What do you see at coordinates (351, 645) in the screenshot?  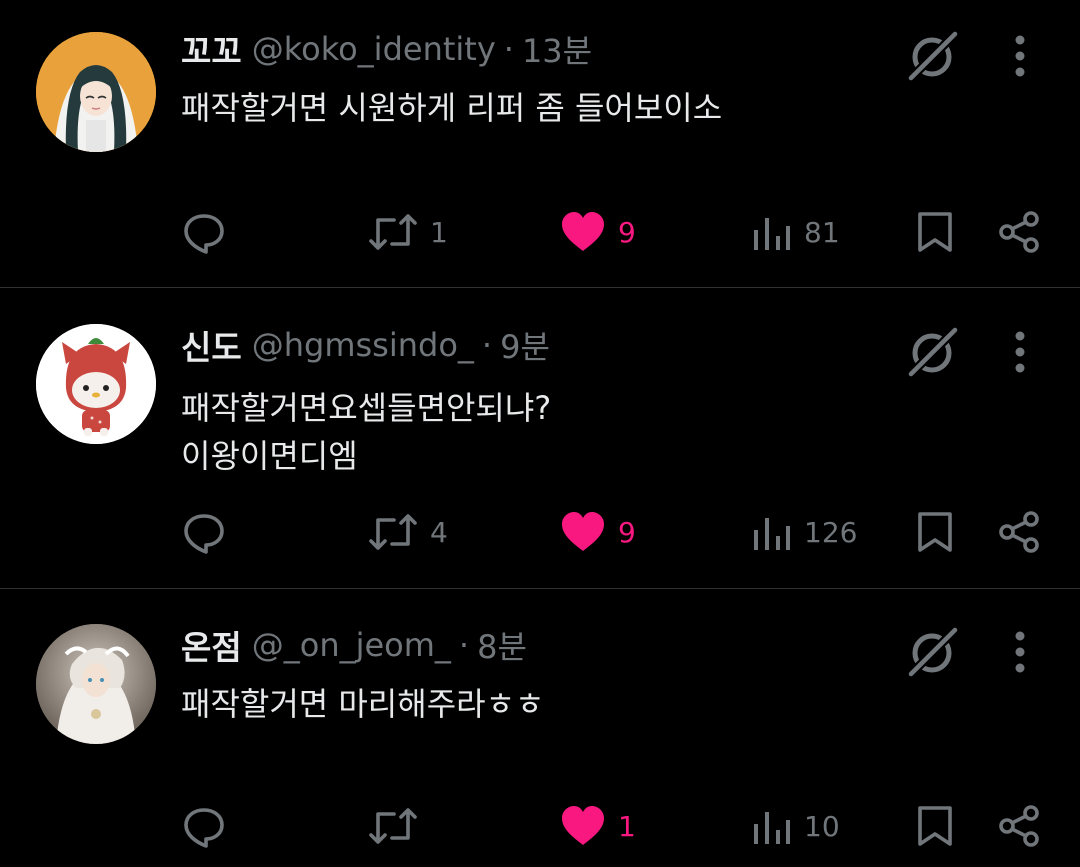 I see `user-handle: @_on_jeom_` at bounding box center [351, 645].